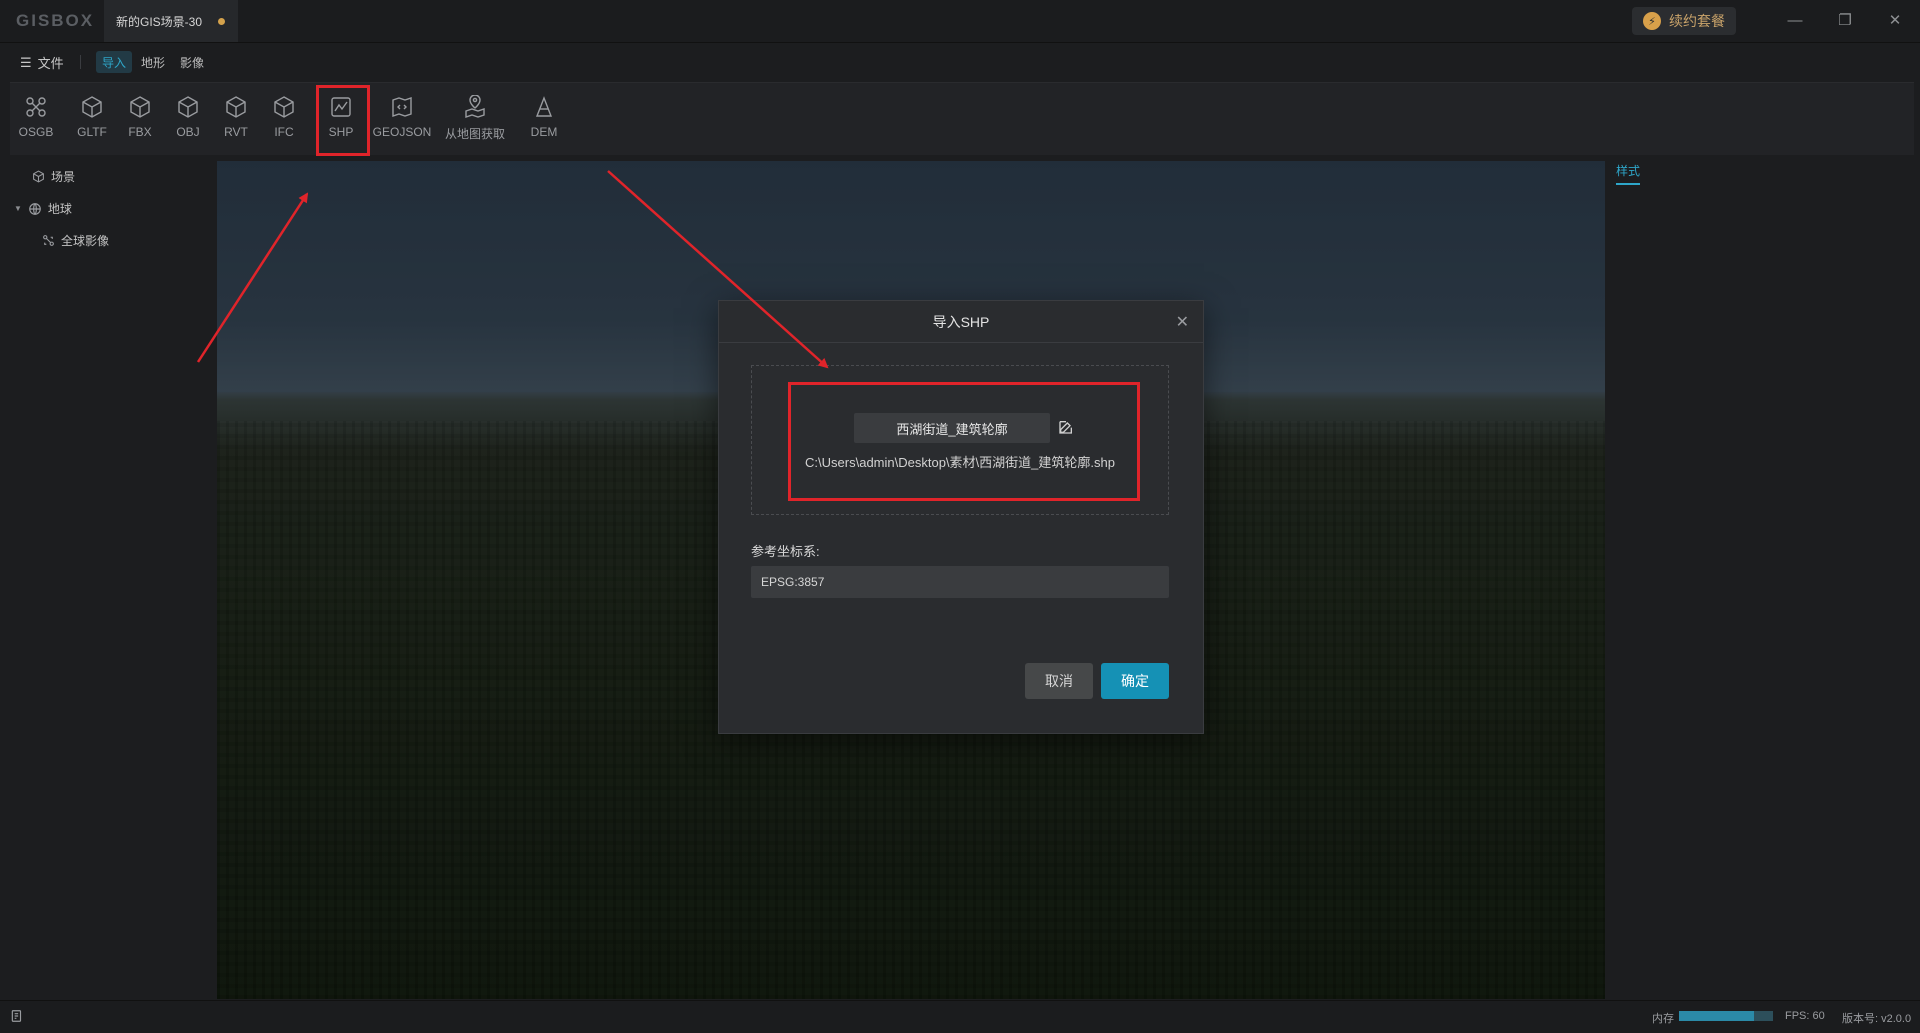 This screenshot has width=1920, height=1033. I want to click on tool-osgb: OSGB, so click(36, 118).